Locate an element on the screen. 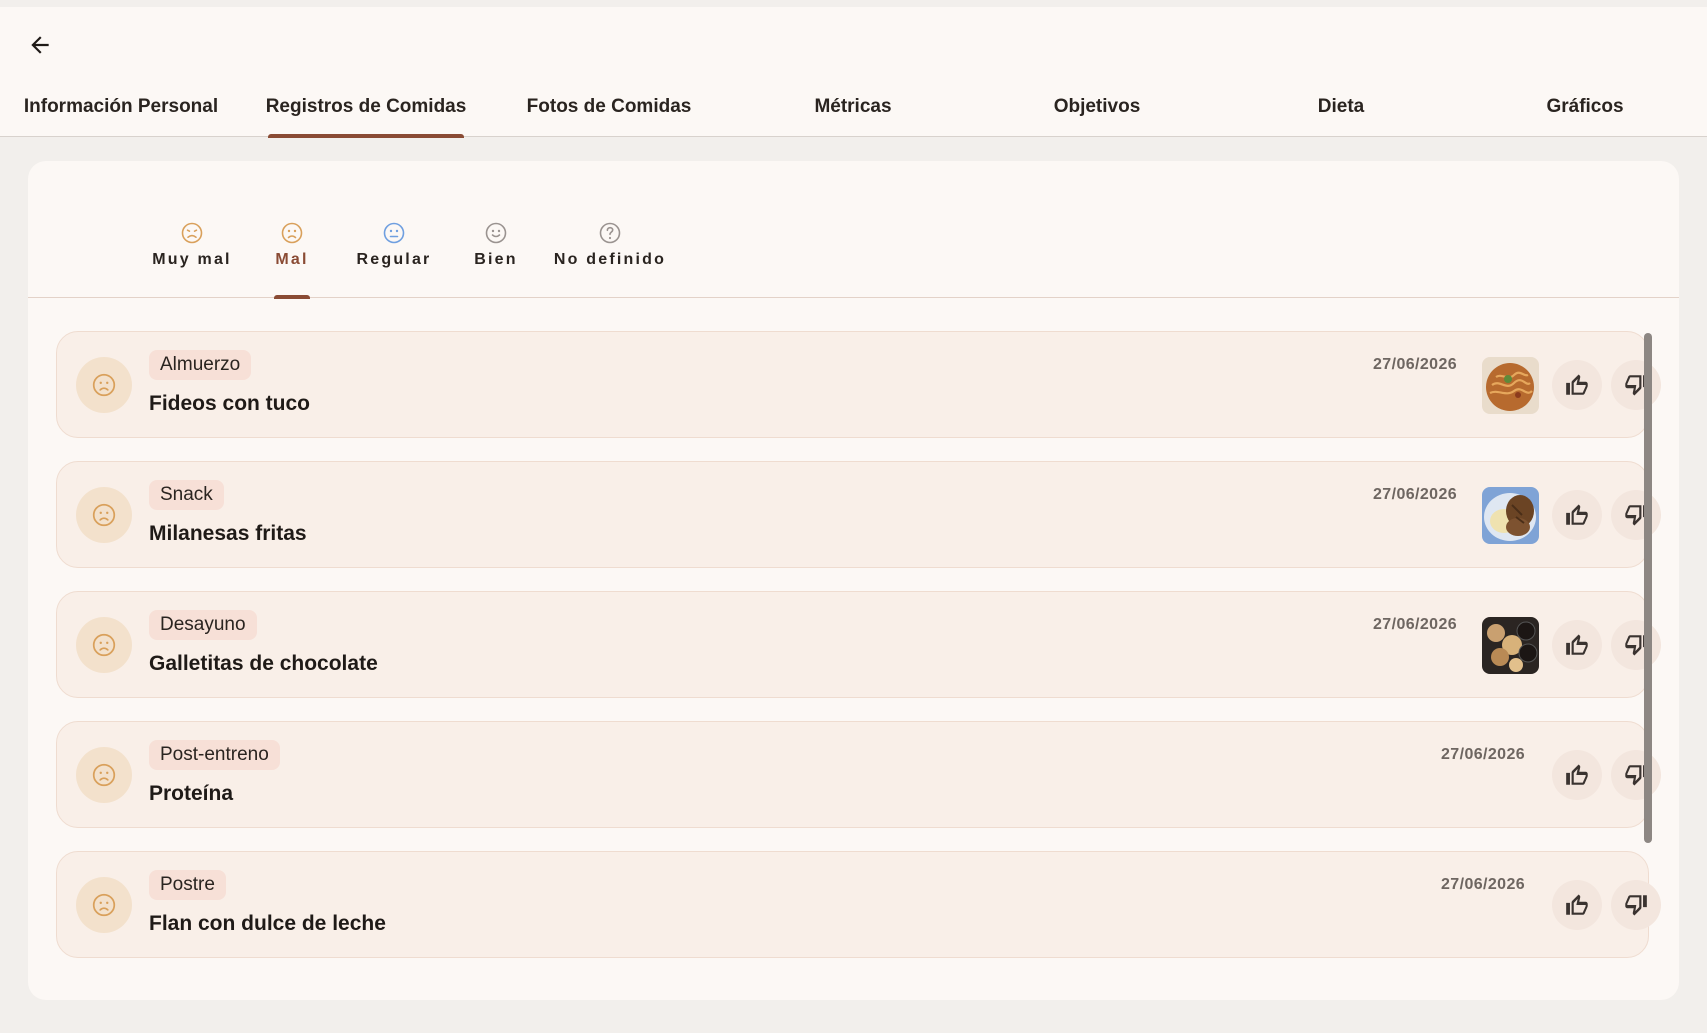  tab-registros-de-comidas: Registros de Comidas is located at coordinates (366, 107).